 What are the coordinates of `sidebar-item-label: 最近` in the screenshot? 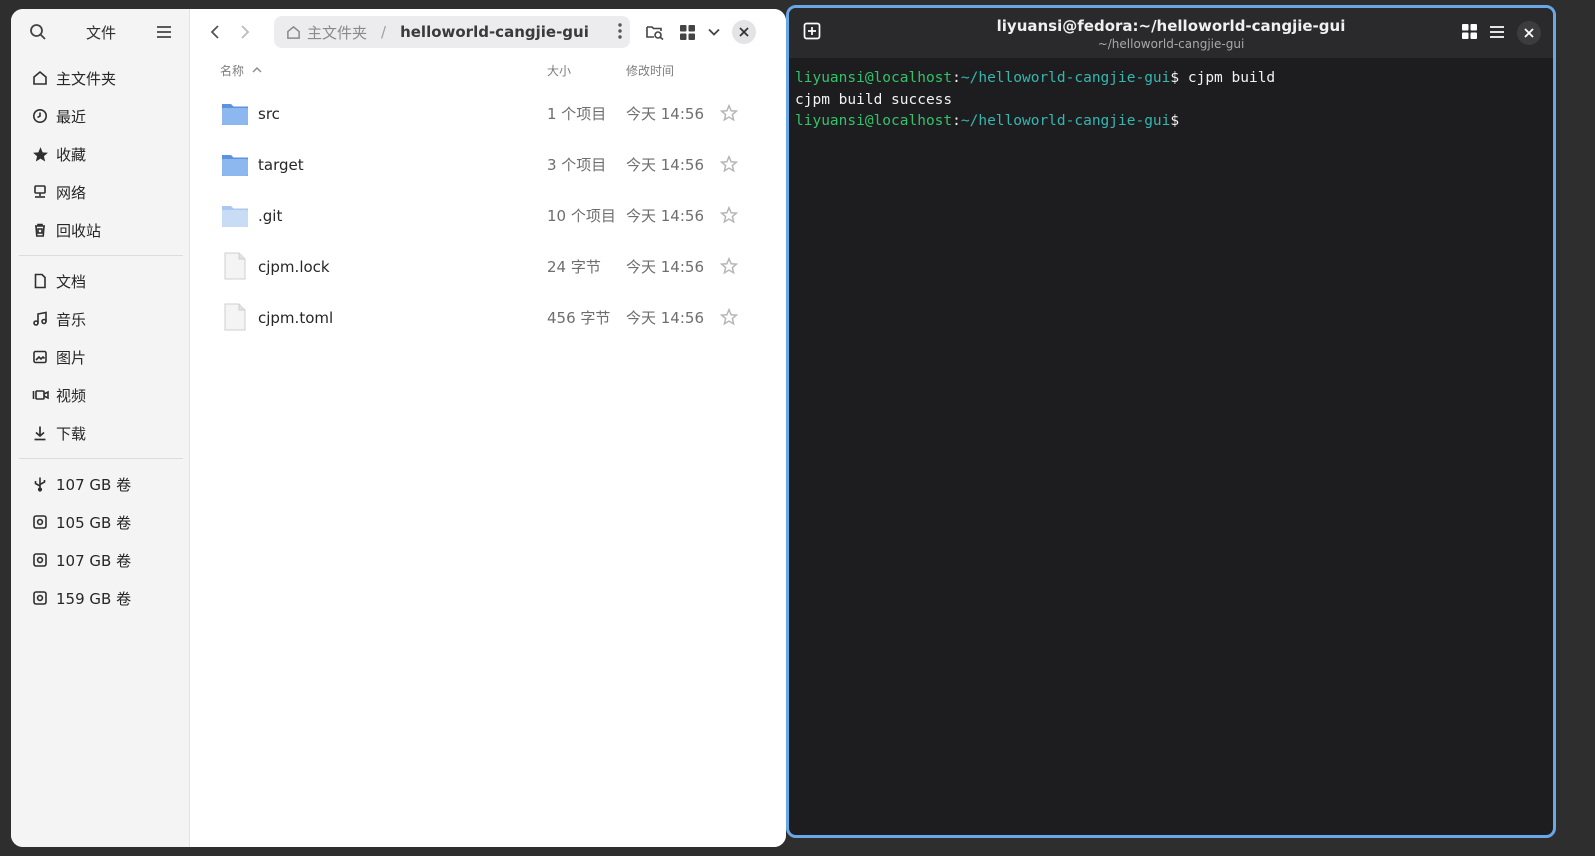 It's located at (71, 116).